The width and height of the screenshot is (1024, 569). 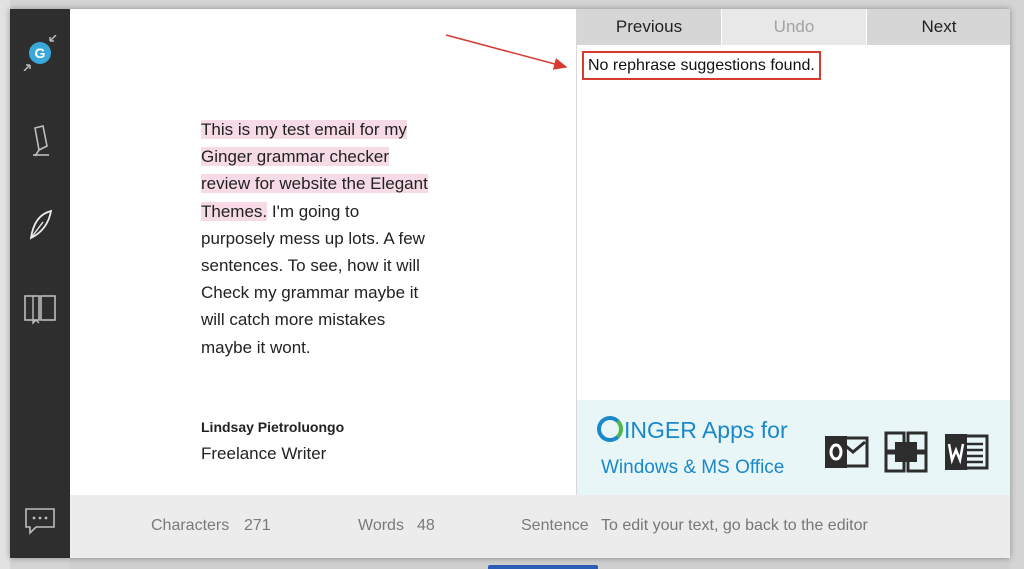 I want to click on background-button, so click(x=543, y=567).